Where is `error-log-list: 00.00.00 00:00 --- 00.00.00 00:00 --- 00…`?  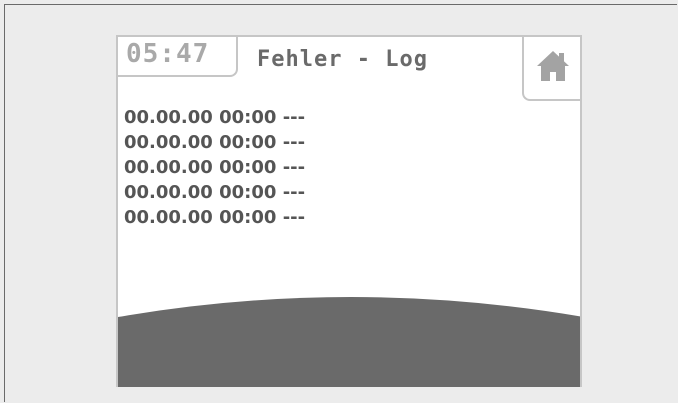
error-log-list: 00.00.00 00:00 --- 00.00.00 00:00 --- 00… is located at coordinates (214, 167).